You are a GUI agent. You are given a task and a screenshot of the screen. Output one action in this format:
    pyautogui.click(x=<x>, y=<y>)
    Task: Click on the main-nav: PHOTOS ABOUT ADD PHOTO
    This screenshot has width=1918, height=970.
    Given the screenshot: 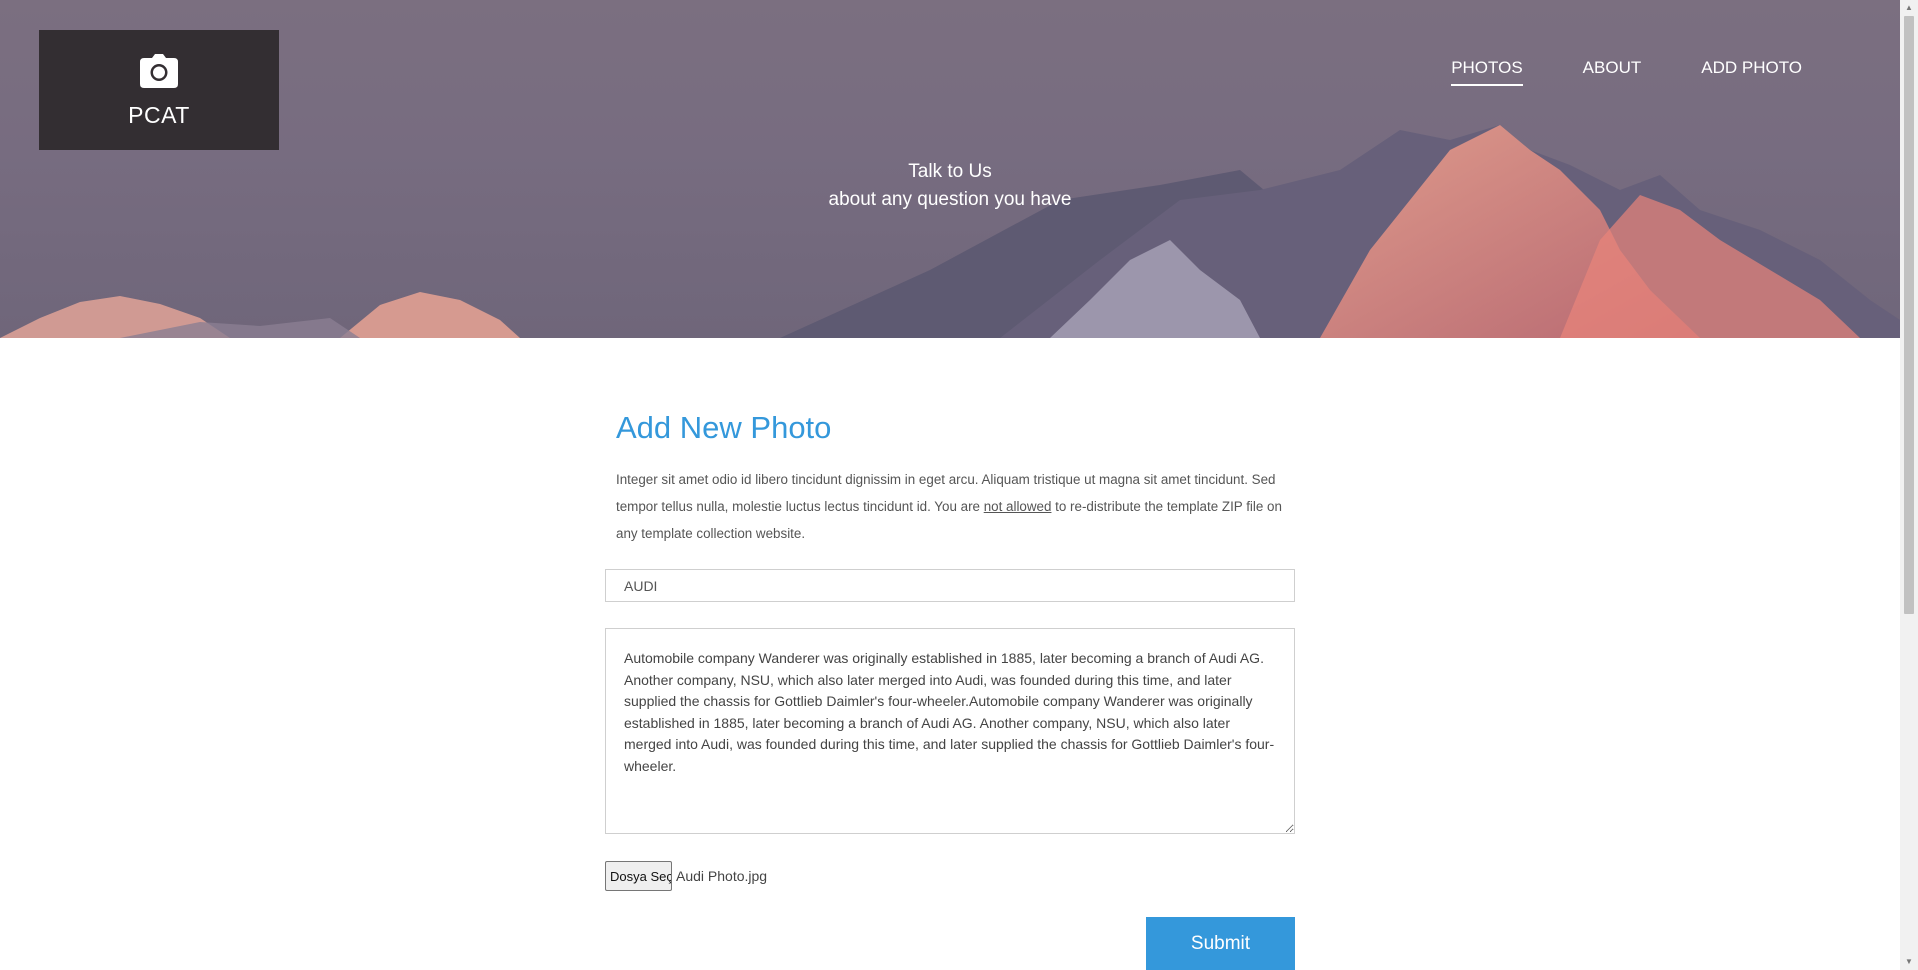 What is the action you would take?
    pyautogui.click(x=1626, y=72)
    